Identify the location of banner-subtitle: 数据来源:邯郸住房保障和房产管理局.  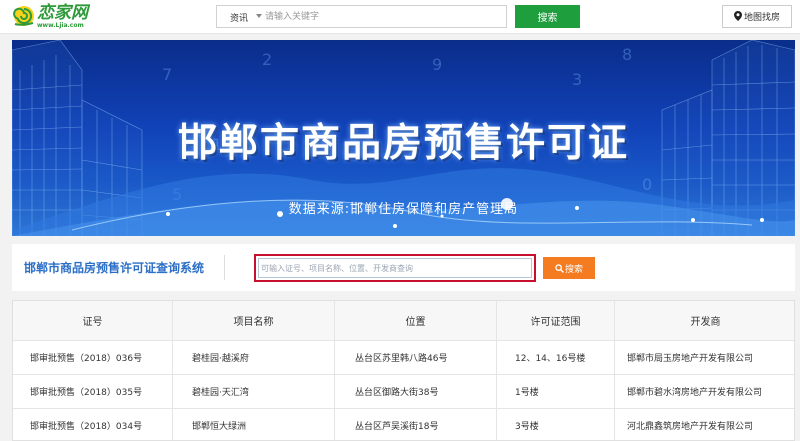
(403, 209).